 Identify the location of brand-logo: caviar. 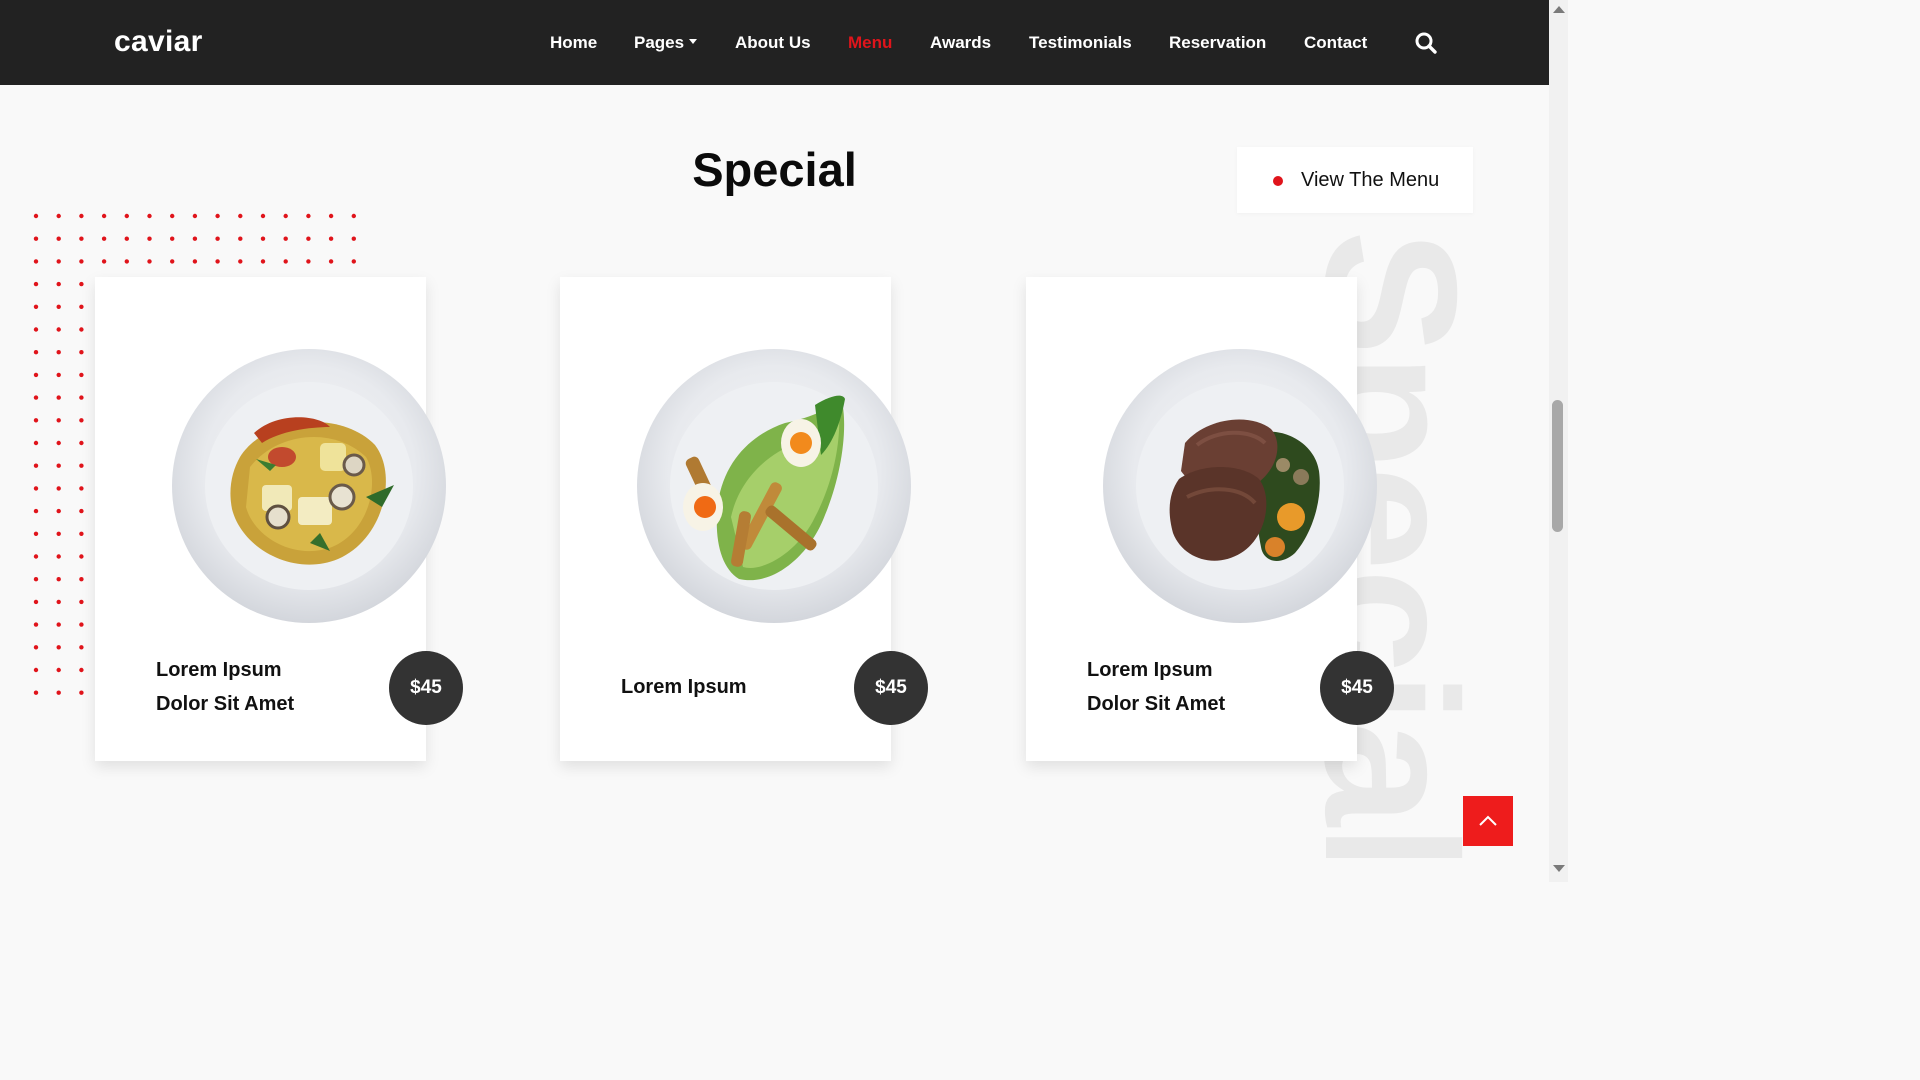
(158, 42).